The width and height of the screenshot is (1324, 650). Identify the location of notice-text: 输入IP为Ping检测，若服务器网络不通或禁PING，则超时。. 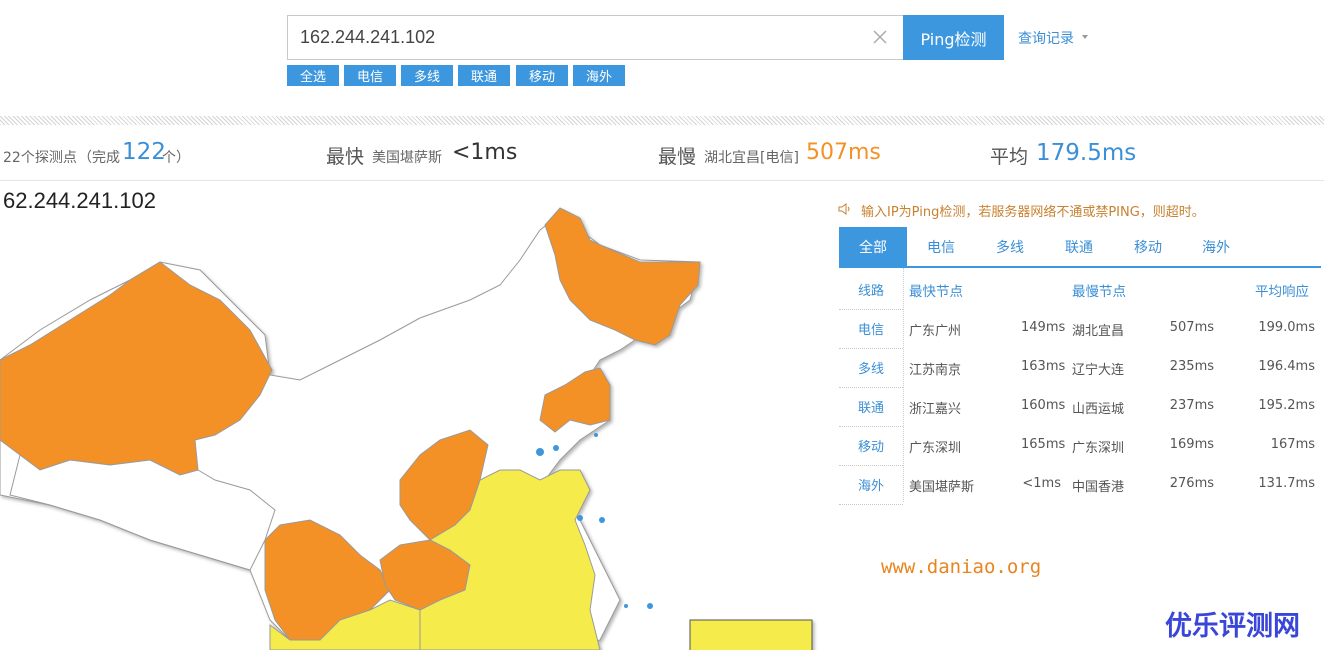
(1033, 212).